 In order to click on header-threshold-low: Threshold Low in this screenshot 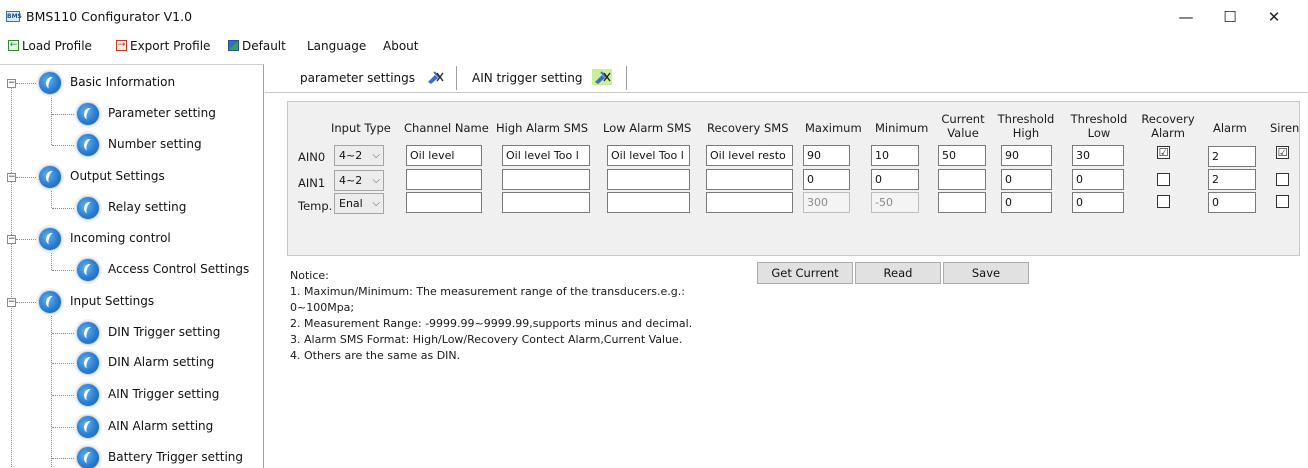, I will do `click(1099, 126)`.